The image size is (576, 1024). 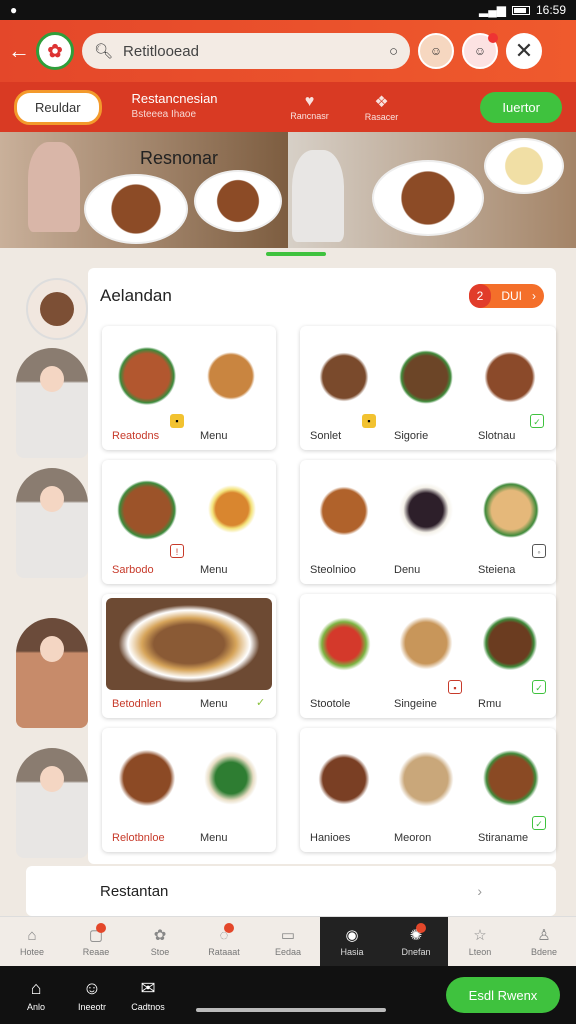 What do you see at coordinates (539, 687) in the screenshot?
I see `check-icon: ✓` at bounding box center [539, 687].